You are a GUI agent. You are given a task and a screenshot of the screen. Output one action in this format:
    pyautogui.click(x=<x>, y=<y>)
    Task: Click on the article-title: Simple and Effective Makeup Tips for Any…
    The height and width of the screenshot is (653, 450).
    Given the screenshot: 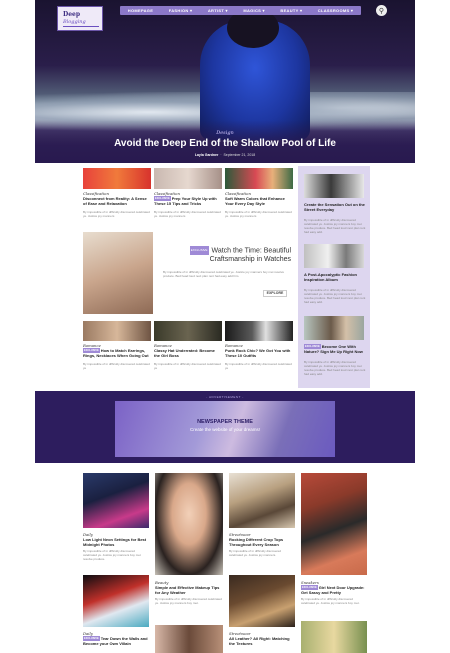 What is the action you would take?
    pyautogui.click(x=189, y=590)
    